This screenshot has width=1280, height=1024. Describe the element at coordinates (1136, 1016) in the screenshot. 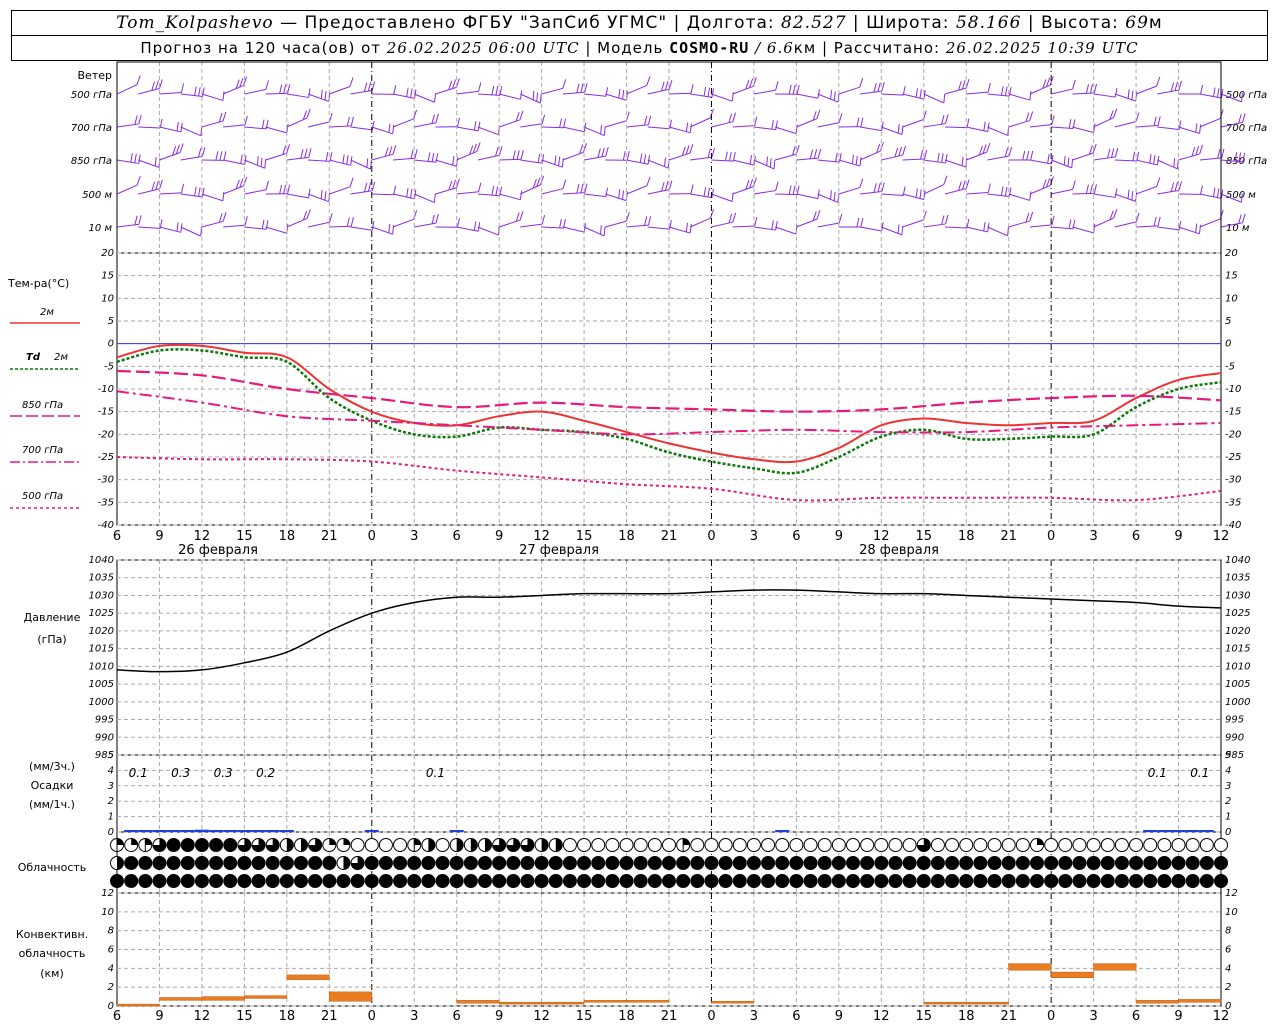

I see `xtick-conv: 6` at that location.